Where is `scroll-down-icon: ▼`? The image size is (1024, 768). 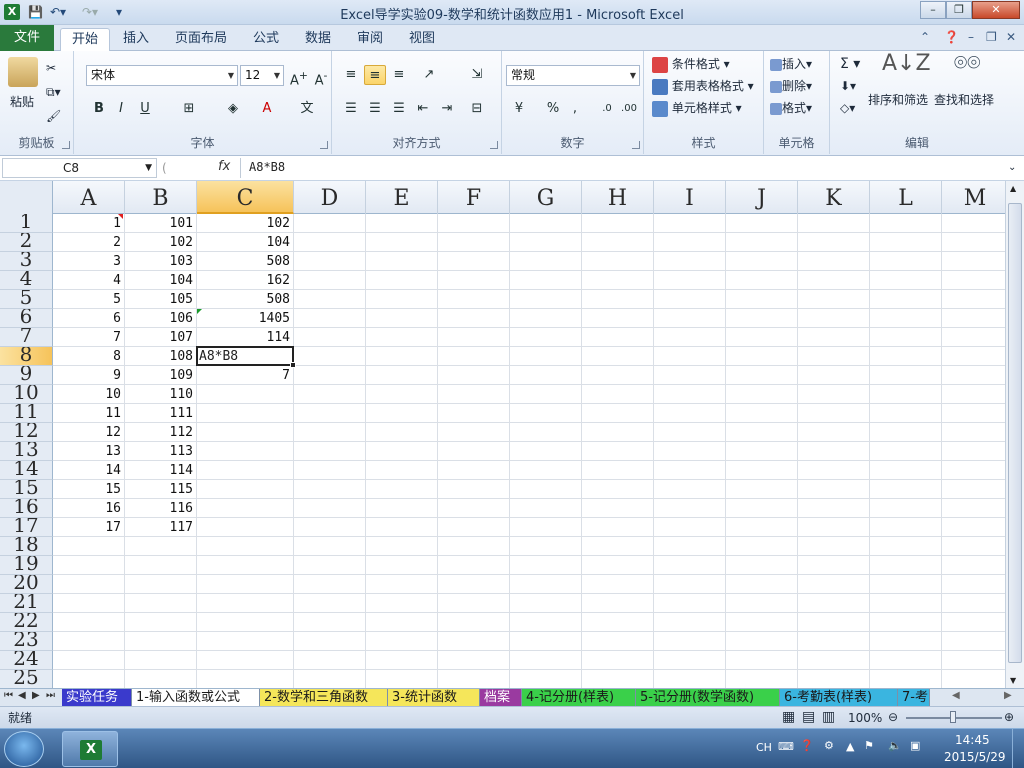
scroll-down-icon: ▼ is located at coordinates (1013, 680).